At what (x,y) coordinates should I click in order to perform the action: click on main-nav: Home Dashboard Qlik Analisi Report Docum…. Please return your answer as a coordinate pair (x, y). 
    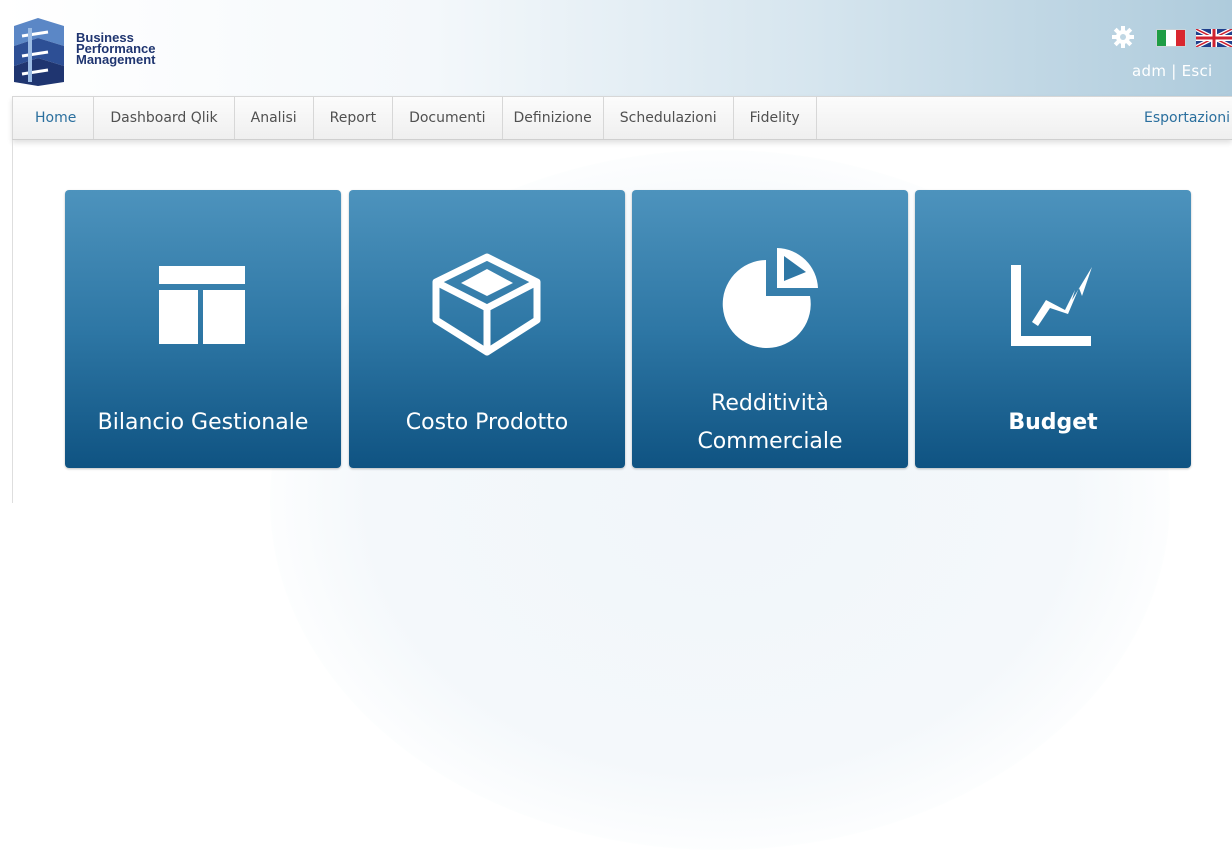
    Looking at the image, I should click on (622, 118).